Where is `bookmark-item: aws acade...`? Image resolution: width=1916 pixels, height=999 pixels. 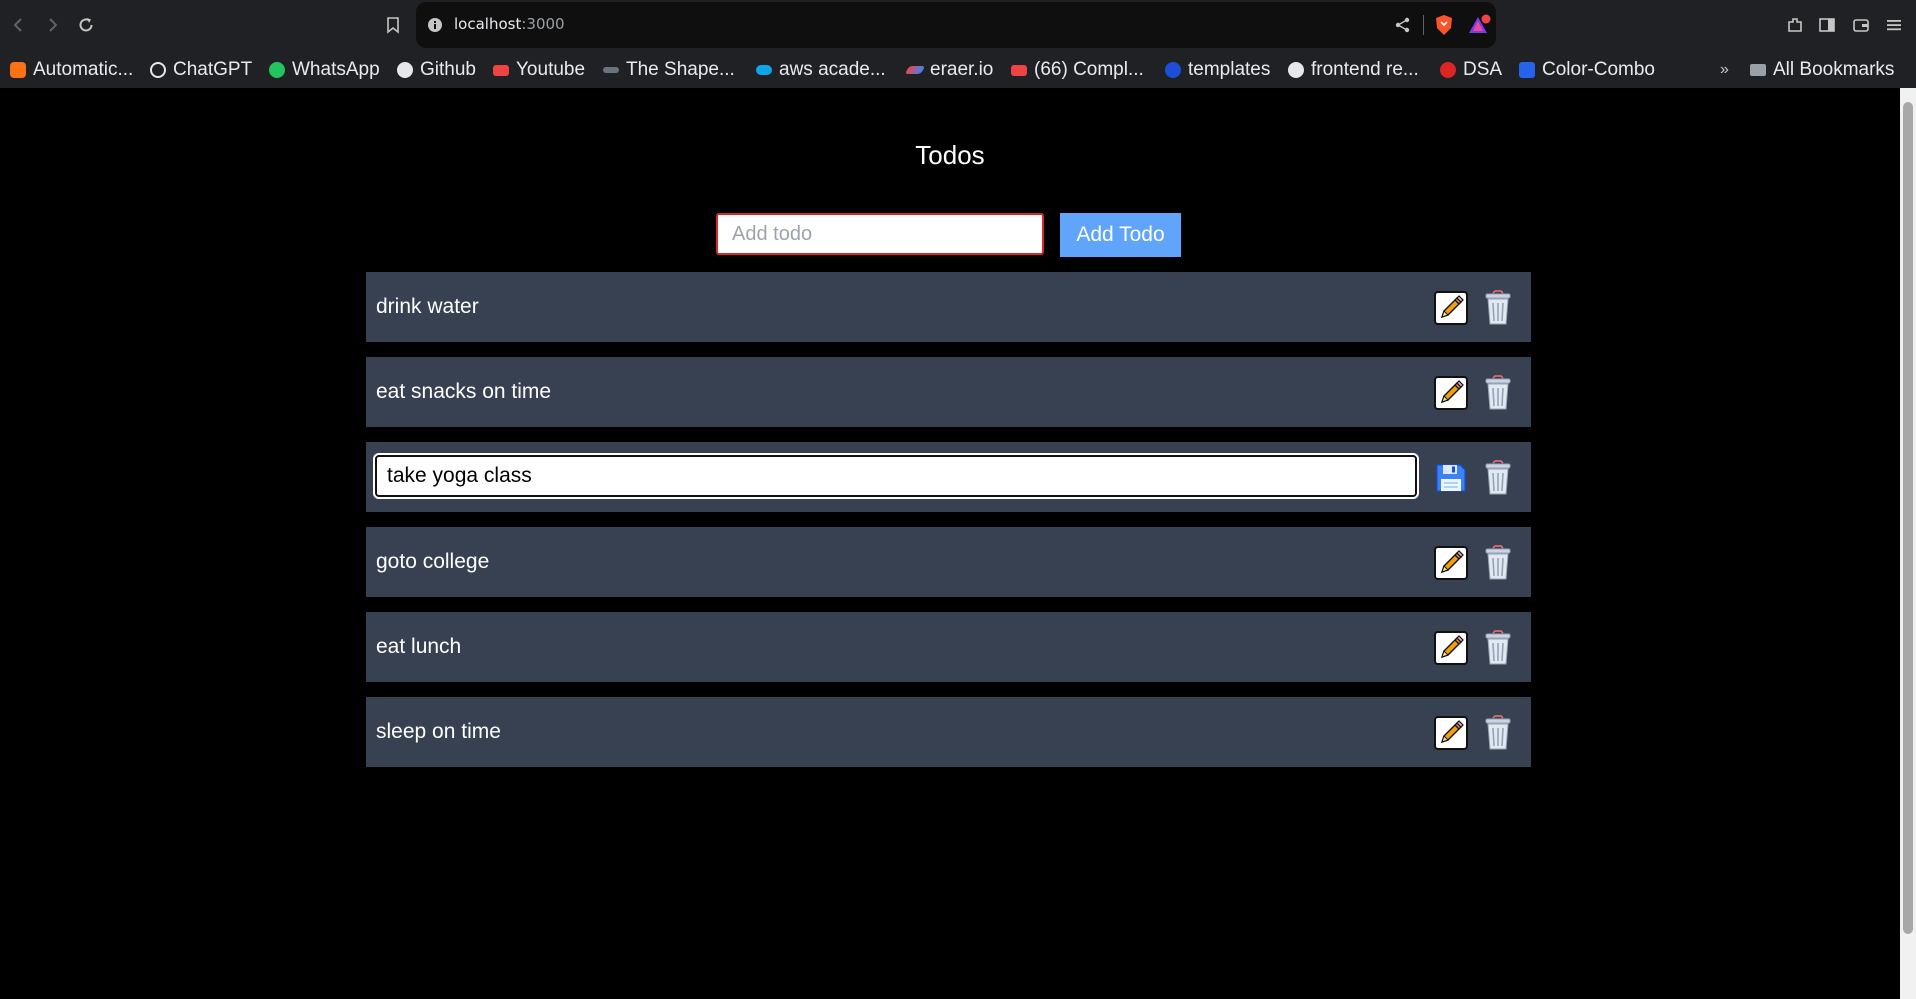
bookmark-item: aws acade... is located at coordinates (821, 70).